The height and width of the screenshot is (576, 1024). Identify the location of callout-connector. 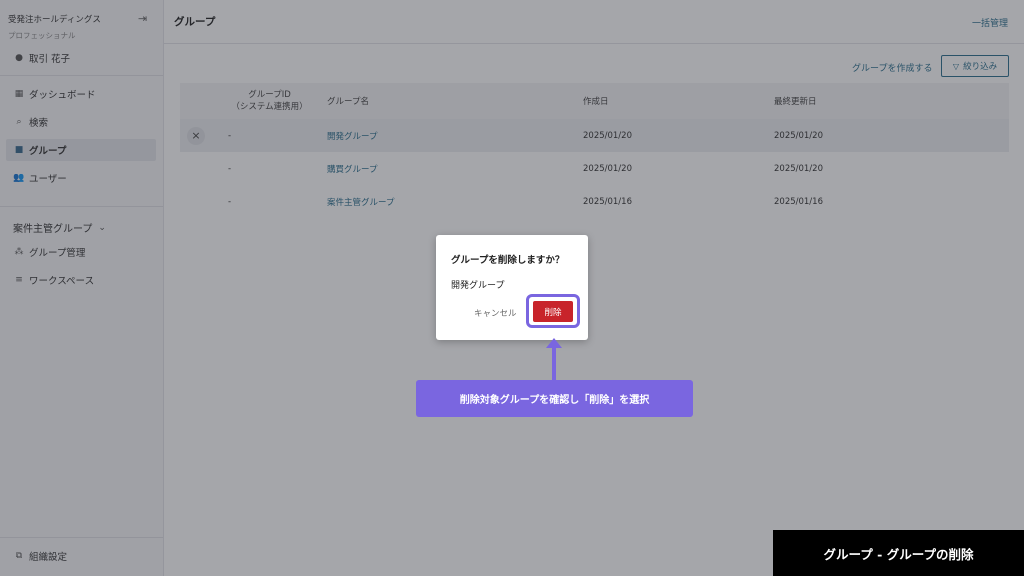
(554, 363).